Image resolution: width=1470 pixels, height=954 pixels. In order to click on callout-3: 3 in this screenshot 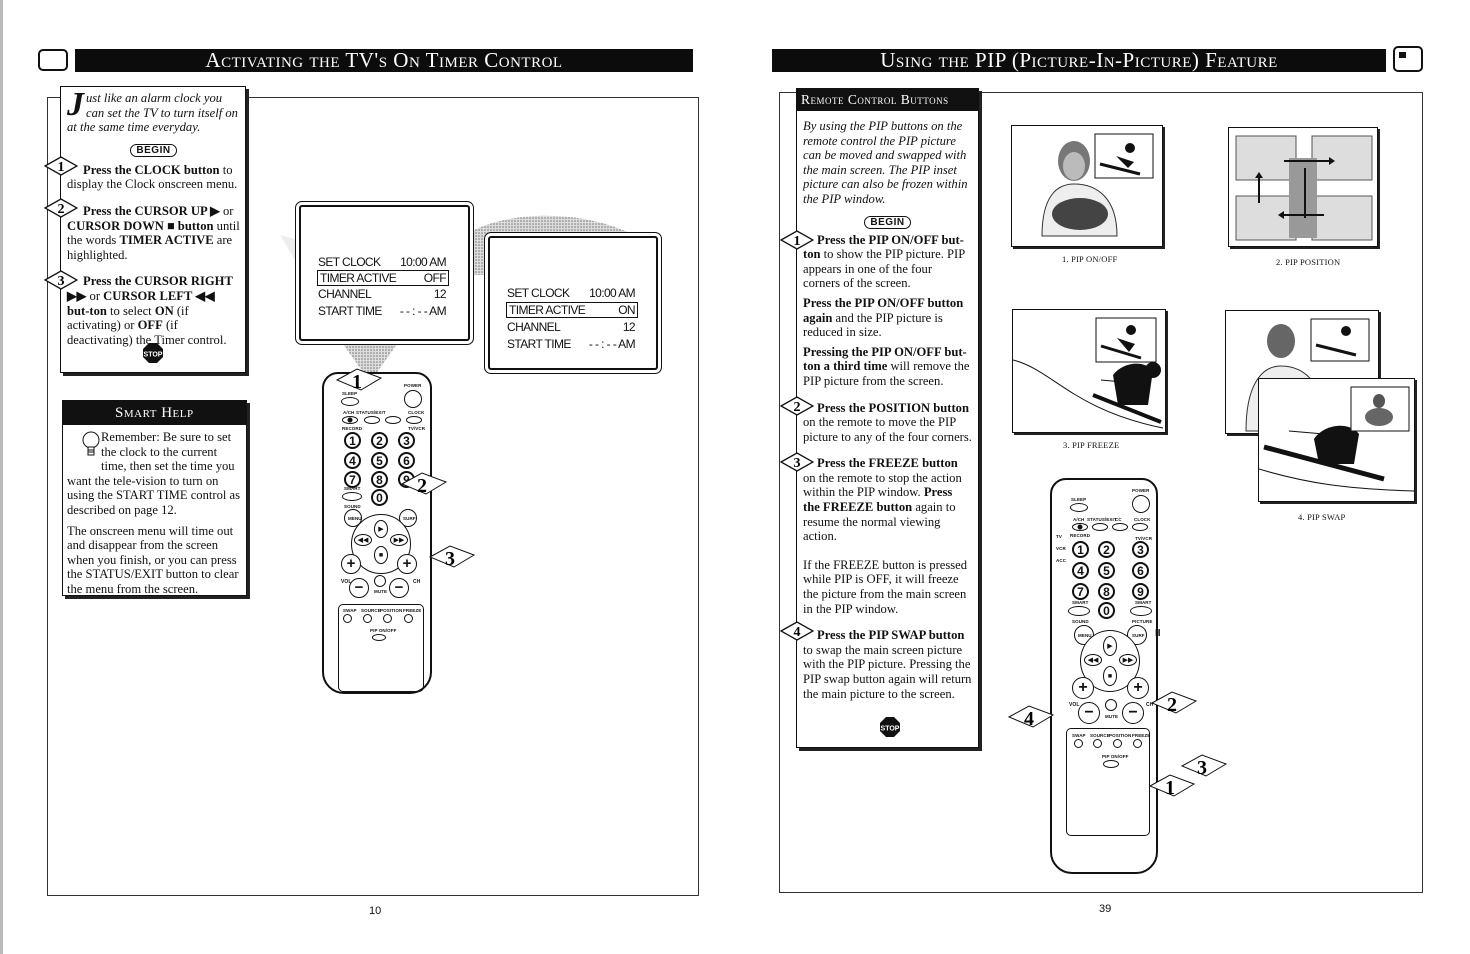, I will do `click(452, 557)`.